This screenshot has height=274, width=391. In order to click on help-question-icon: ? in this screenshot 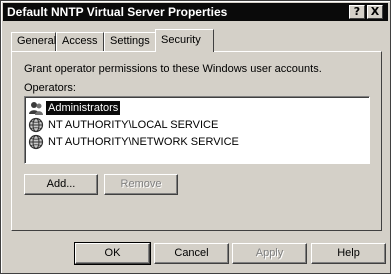, I will do `click(357, 12)`.